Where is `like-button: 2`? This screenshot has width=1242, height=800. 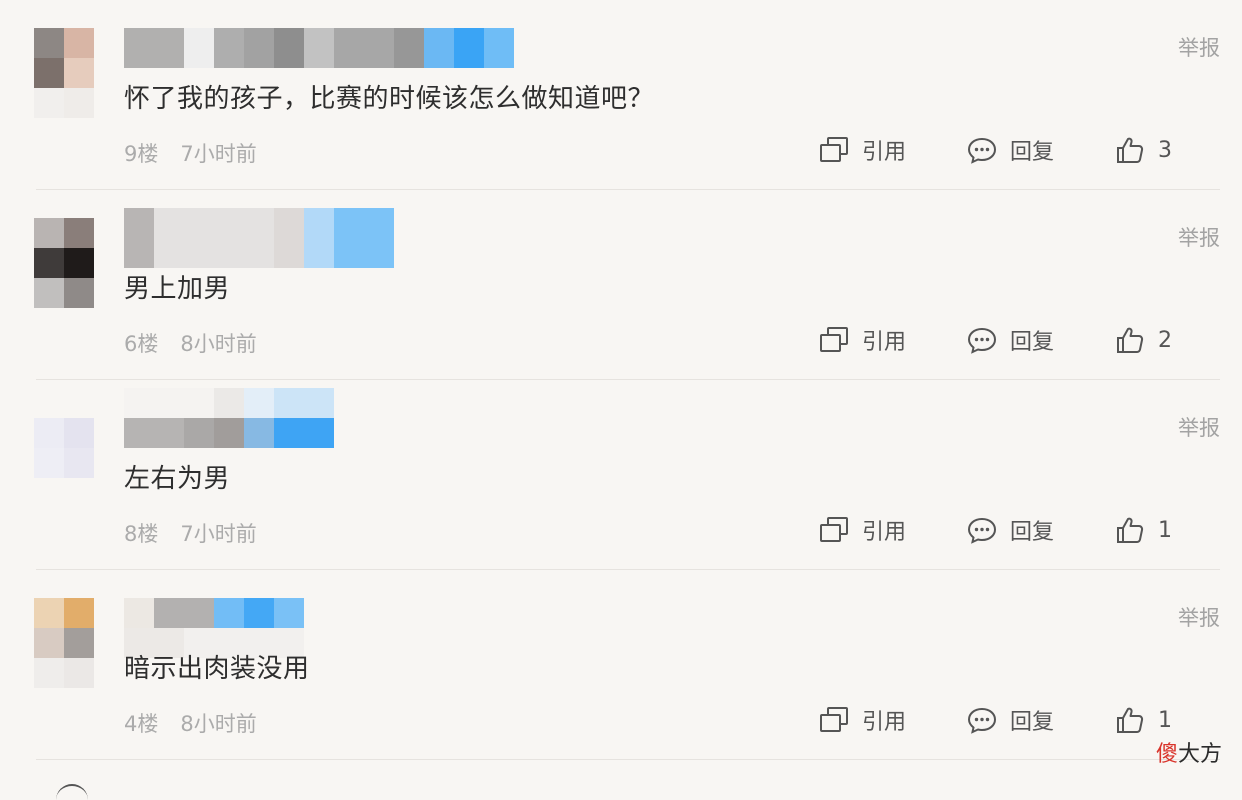
like-button: 2 is located at coordinates (1143, 340).